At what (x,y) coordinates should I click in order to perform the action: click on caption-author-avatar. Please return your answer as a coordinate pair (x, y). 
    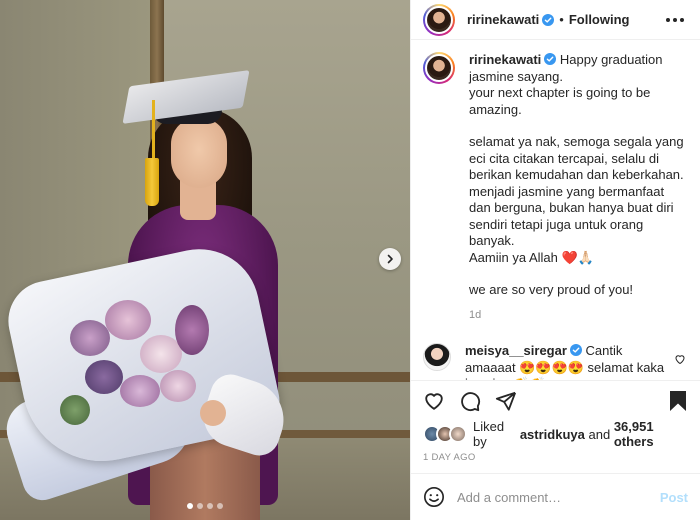
    Looking at the image, I should click on (439, 68).